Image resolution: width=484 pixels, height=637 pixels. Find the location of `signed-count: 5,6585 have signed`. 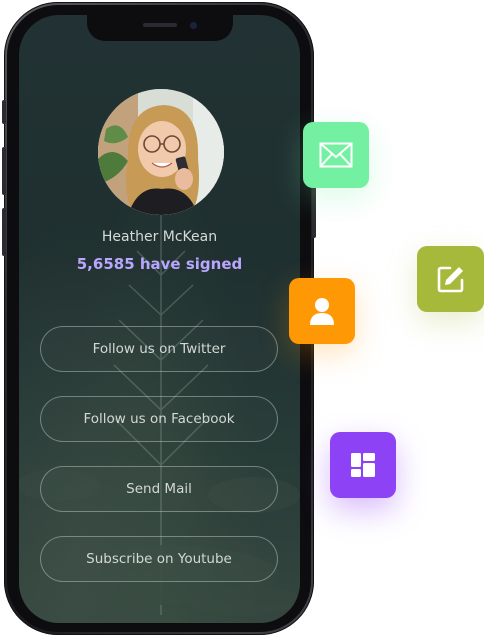

signed-count: 5,6585 have signed is located at coordinates (159, 264).